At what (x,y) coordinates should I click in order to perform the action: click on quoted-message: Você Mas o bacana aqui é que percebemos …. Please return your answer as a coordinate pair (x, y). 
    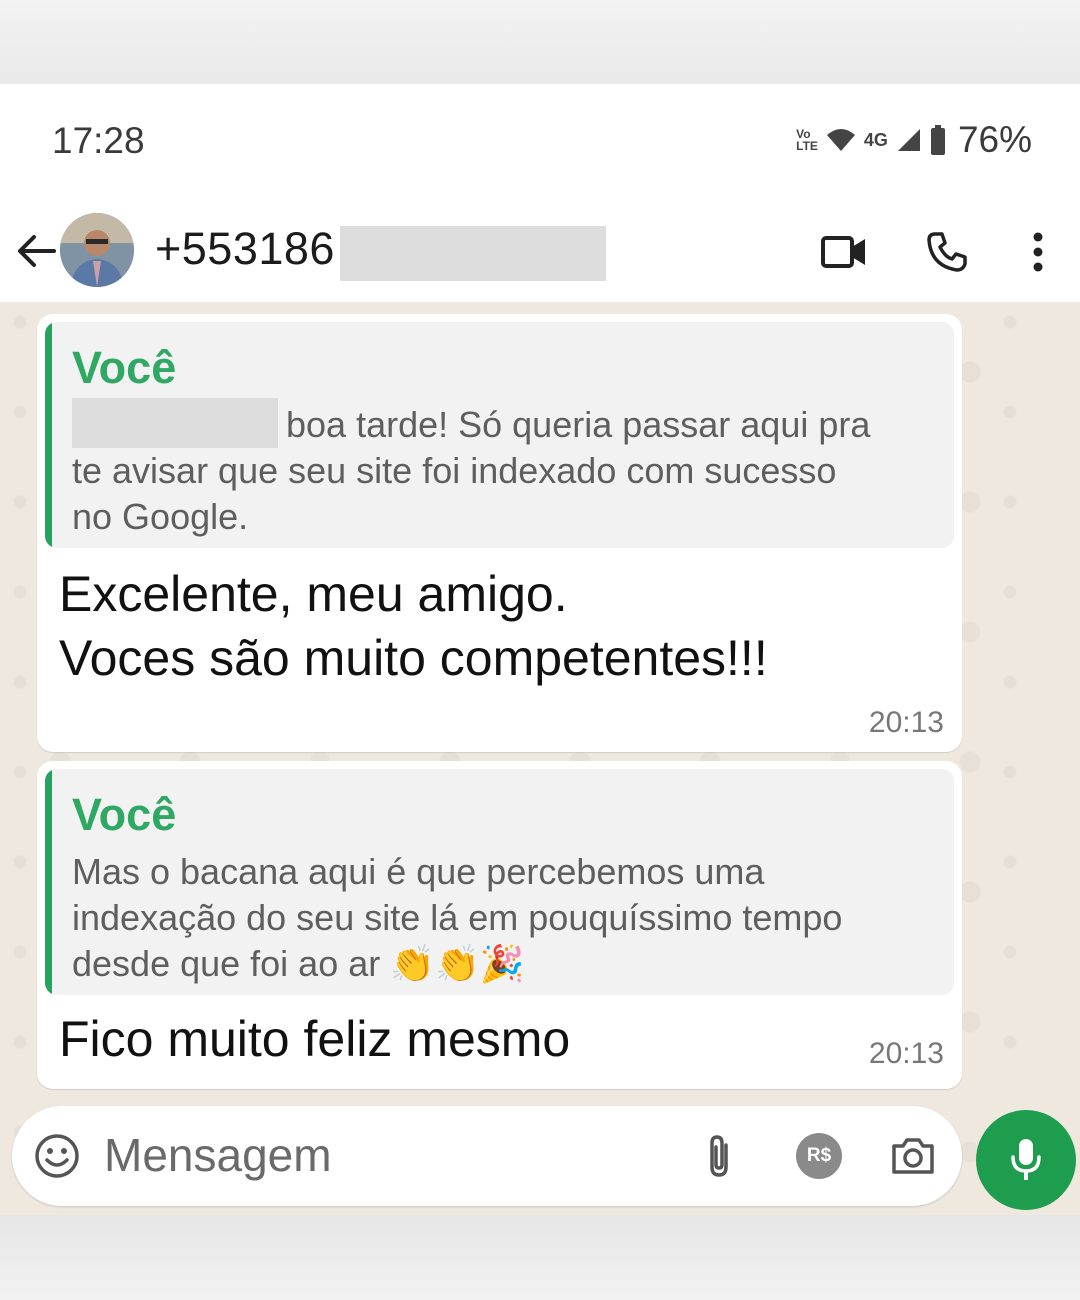
    Looking at the image, I should click on (499, 882).